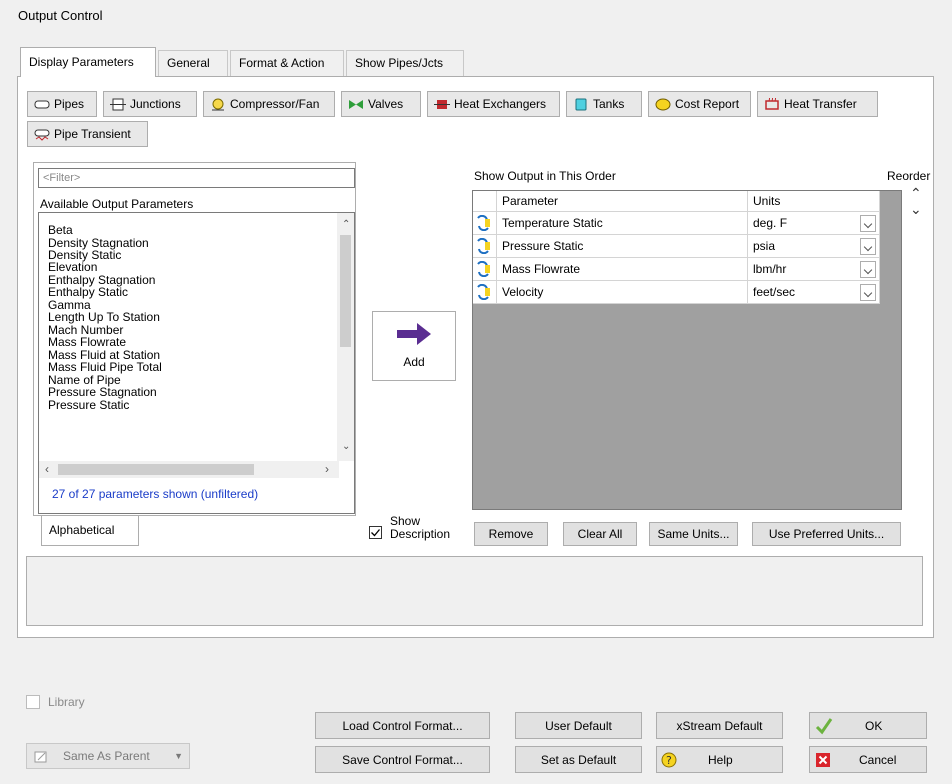  What do you see at coordinates (772, 103) in the screenshot?
I see `heat-transfer-icon` at bounding box center [772, 103].